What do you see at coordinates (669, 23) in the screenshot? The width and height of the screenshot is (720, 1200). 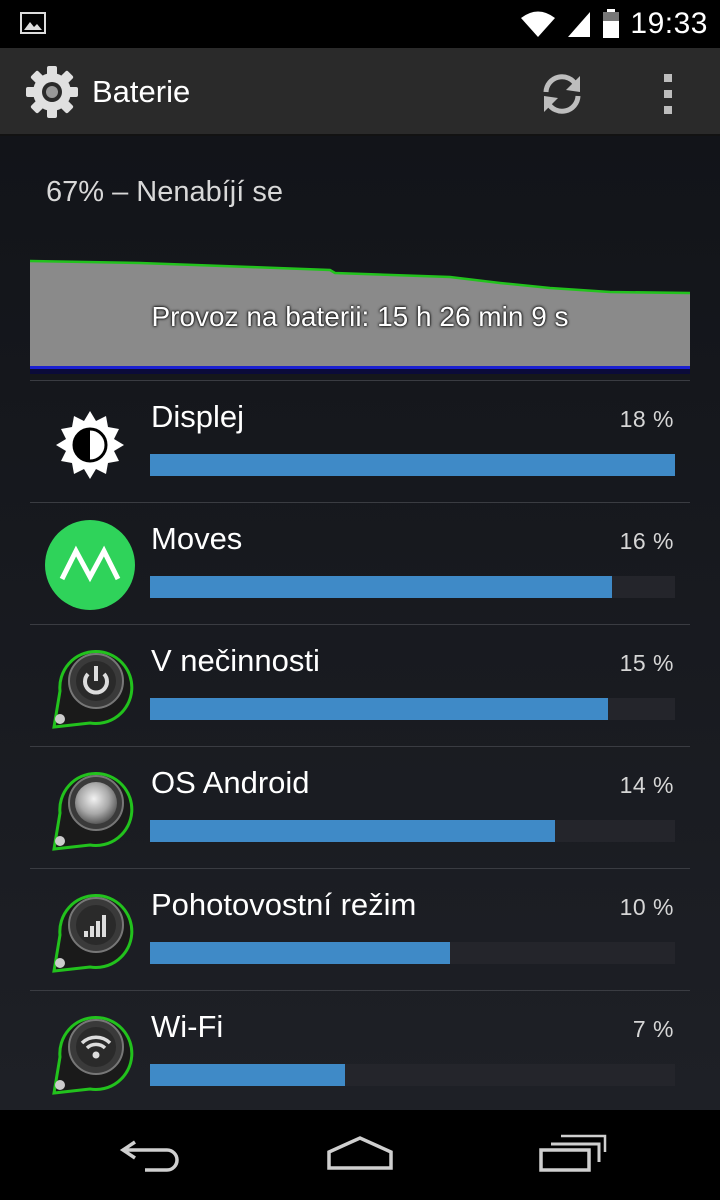 I see `status-time: 19:33` at bounding box center [669, 23].